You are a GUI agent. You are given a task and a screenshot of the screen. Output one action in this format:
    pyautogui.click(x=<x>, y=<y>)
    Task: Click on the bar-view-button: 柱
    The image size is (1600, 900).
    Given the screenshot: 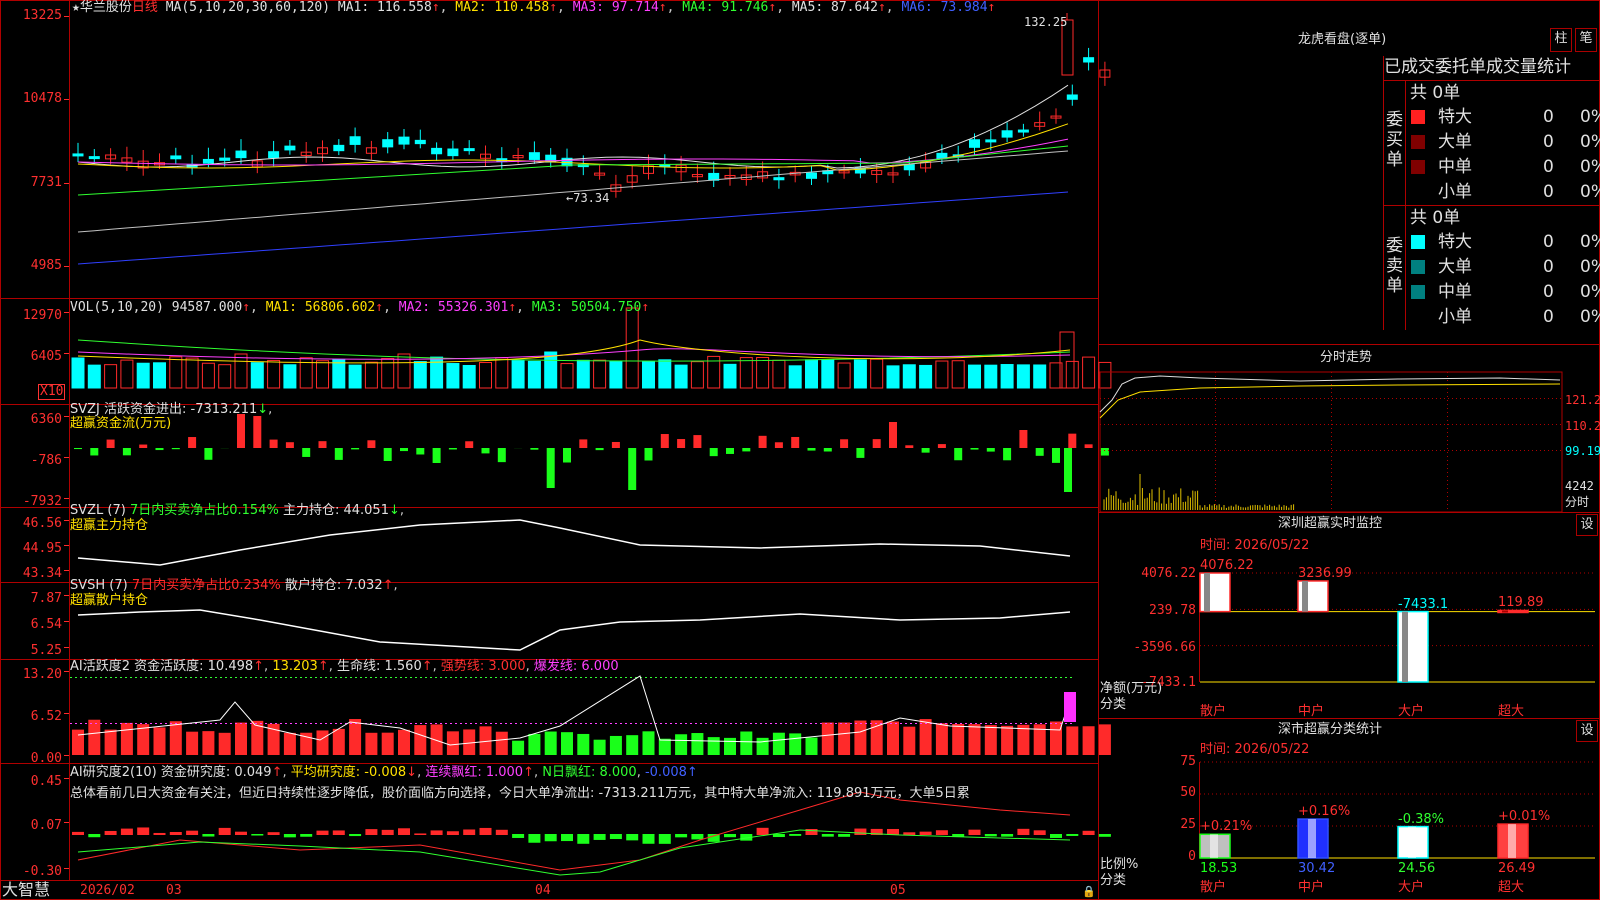 What is the action you would take?
    pyautogui.click(x=1561, y=40)
    